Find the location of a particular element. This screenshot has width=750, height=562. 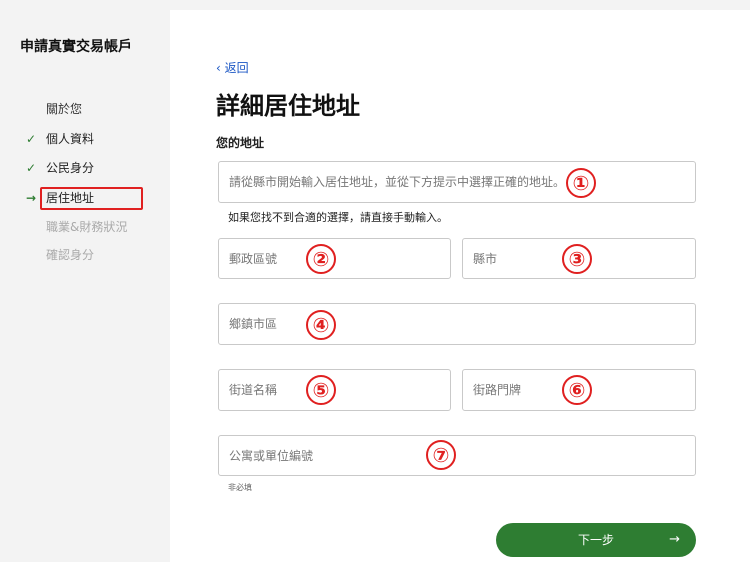

page-title: 詳細居住地址 is located at coordinates (288, 106).